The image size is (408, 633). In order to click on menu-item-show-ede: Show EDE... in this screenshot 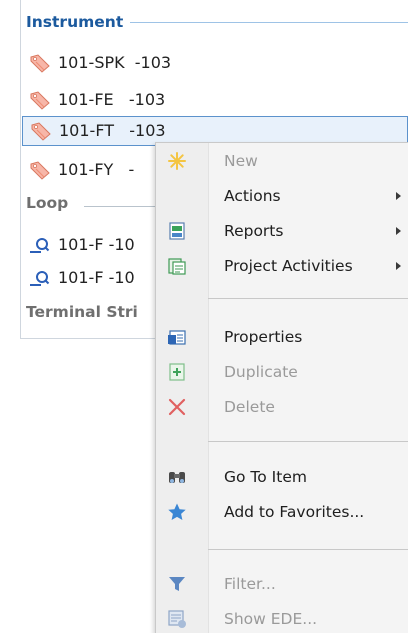, I will do `click(282, 618)`.